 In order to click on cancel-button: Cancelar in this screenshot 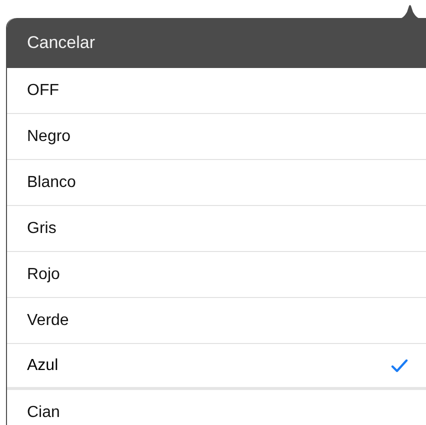, I will do `click(61, 43)`.